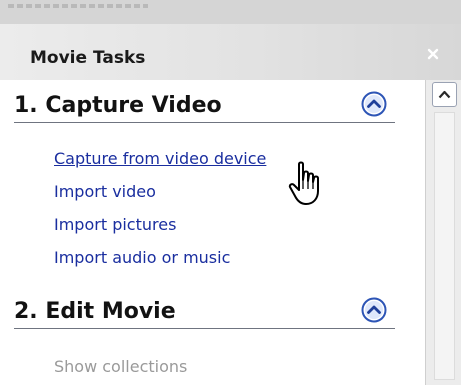  What do you see at coordinates (160, 158) in the screenshot?
I see `task-capture-from-video-device: Capture from video device` at bounding box center [160, 158].